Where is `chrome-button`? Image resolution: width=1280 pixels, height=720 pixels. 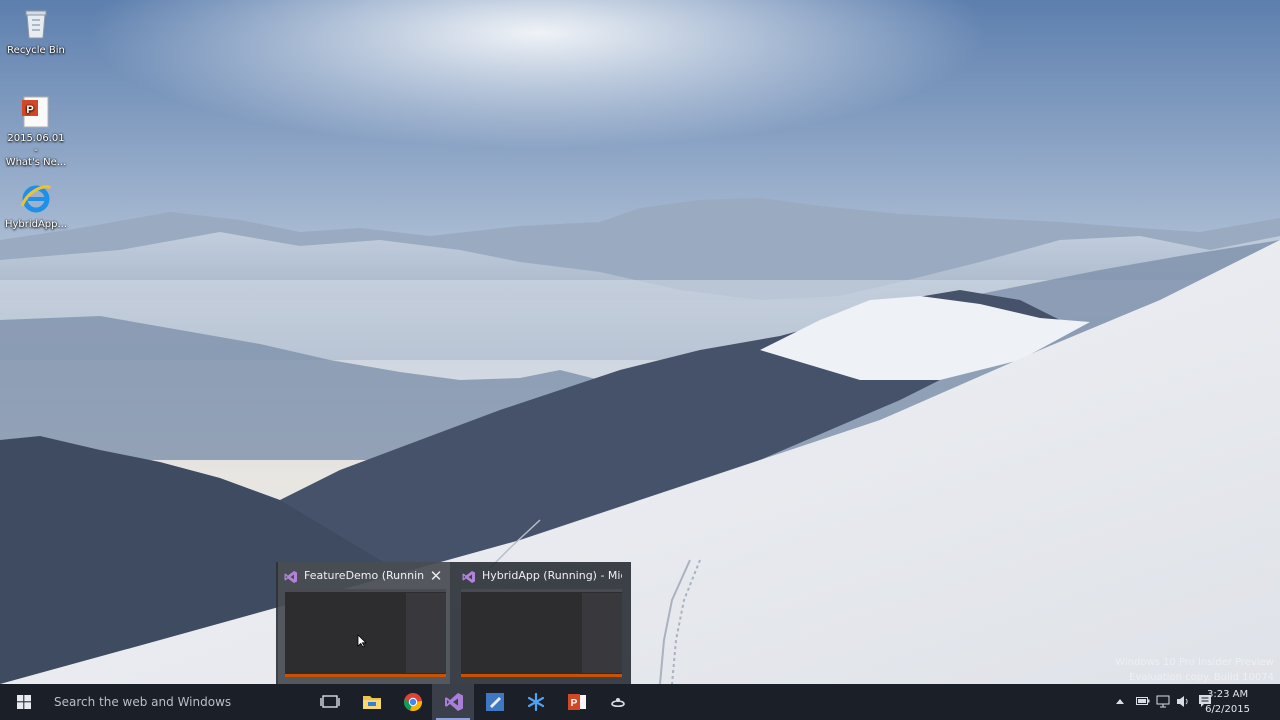 chrome-button is located at coordinates (412, 702).